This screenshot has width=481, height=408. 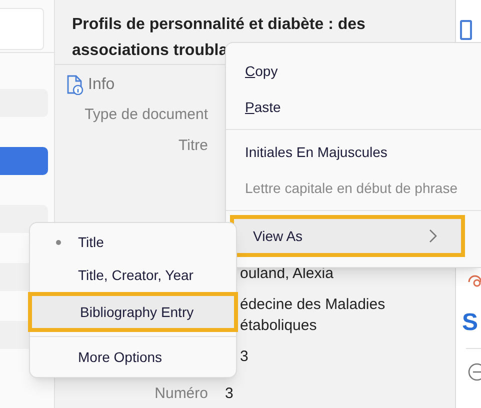 I want to click on menu-item: More Options, so click(x=133, y=357).